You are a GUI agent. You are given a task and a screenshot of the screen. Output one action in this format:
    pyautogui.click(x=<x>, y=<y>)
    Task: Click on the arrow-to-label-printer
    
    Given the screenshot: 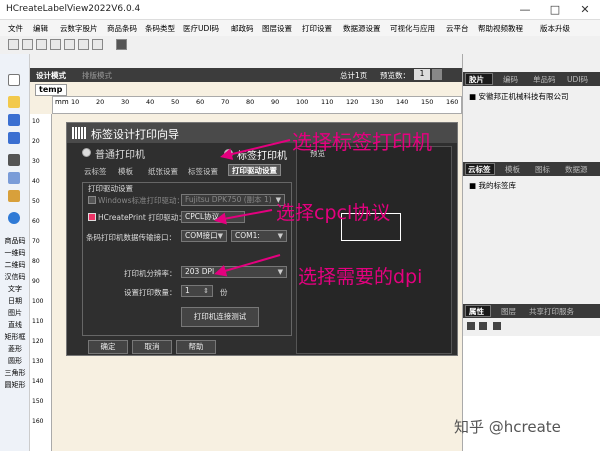 What is the action you would take?
    pyautogui.click(x=255, y=149)
    